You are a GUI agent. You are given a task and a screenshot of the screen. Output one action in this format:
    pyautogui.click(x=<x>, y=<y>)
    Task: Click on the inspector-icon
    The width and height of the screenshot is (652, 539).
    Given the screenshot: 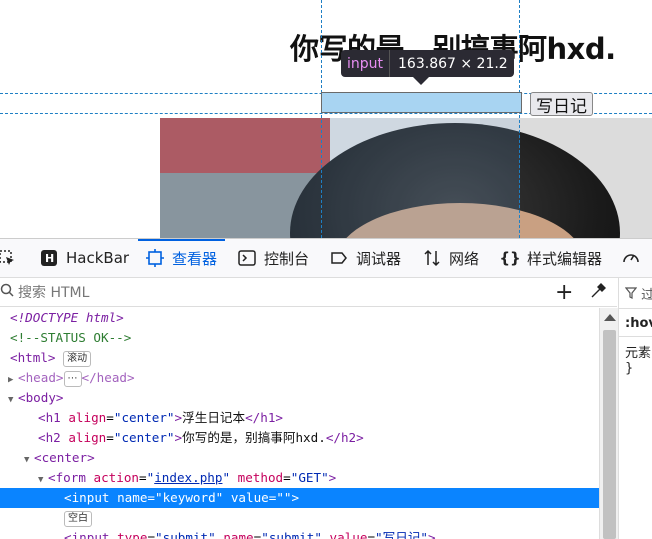 What is the action you would take?
    pyautogui.click(x=155, y=258)
    